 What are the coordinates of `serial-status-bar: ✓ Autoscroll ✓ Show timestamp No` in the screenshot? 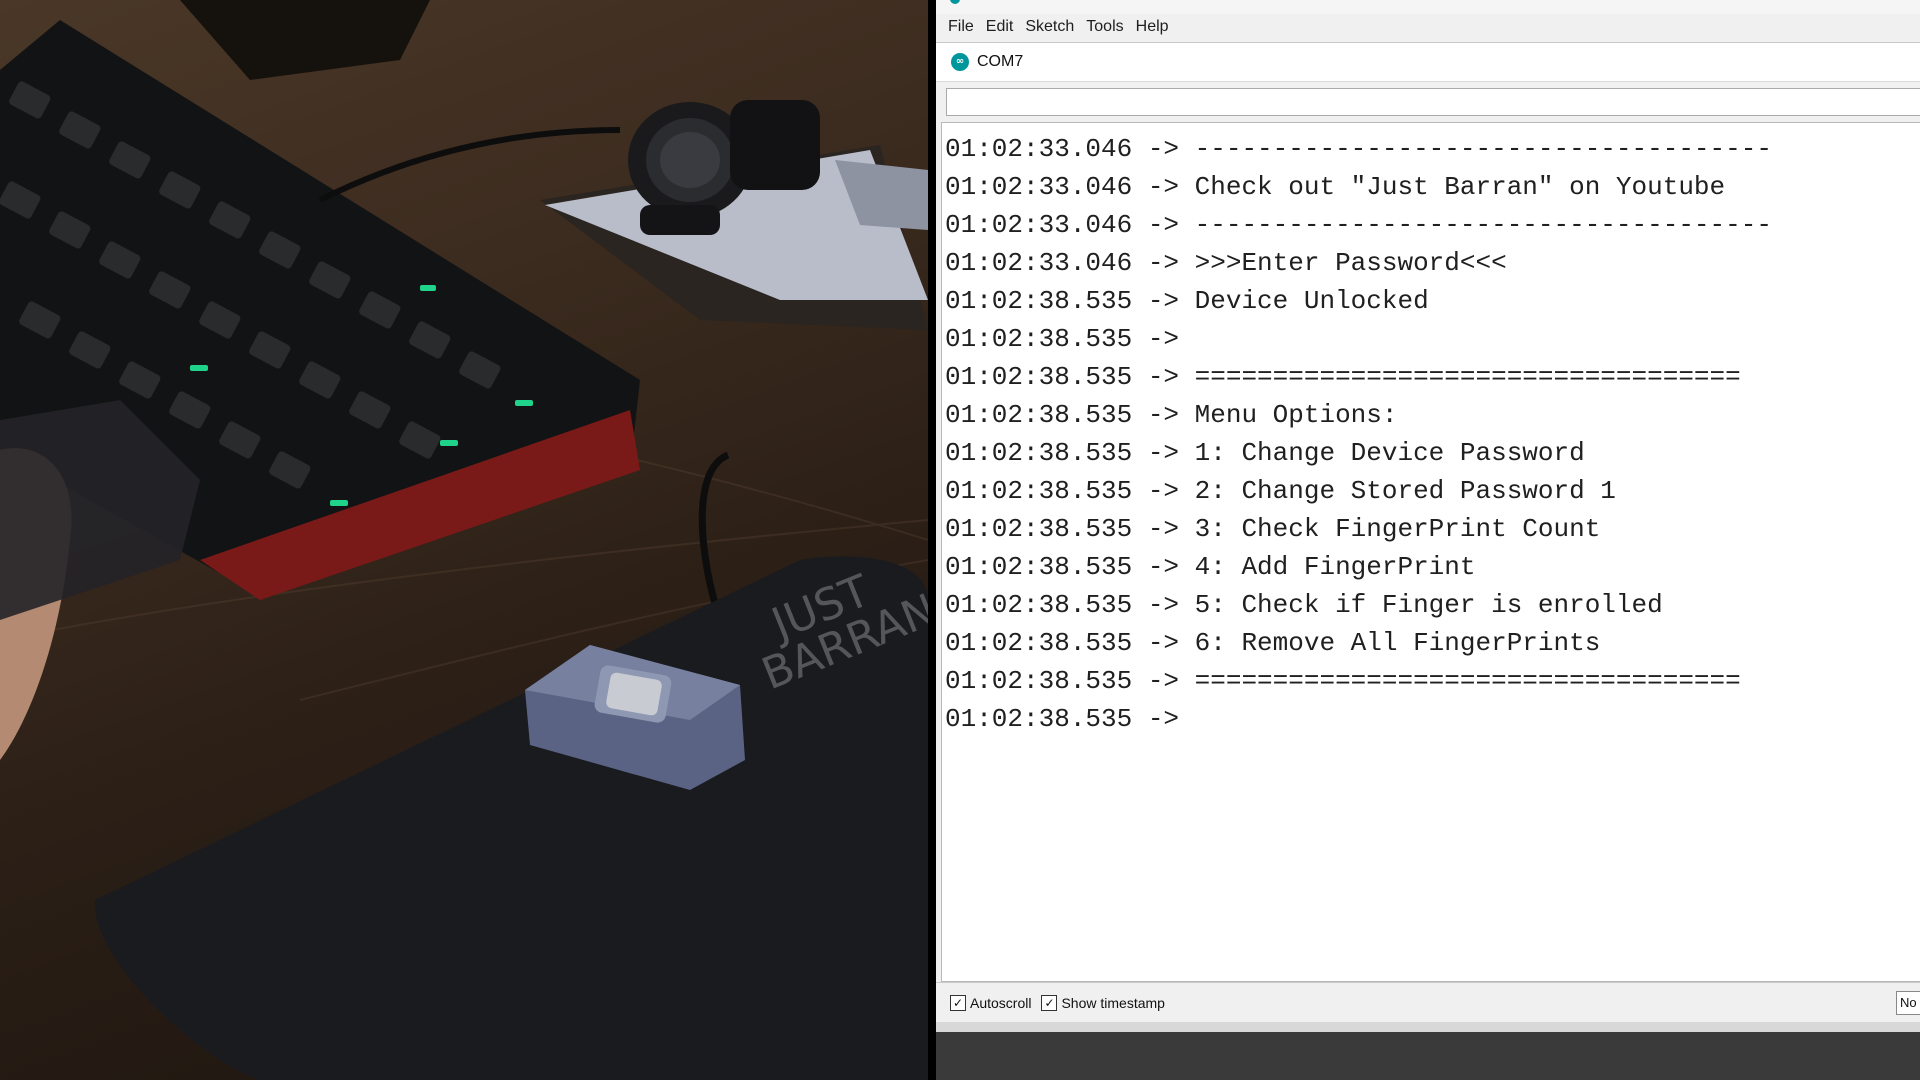 It's located at (1428, 1002).